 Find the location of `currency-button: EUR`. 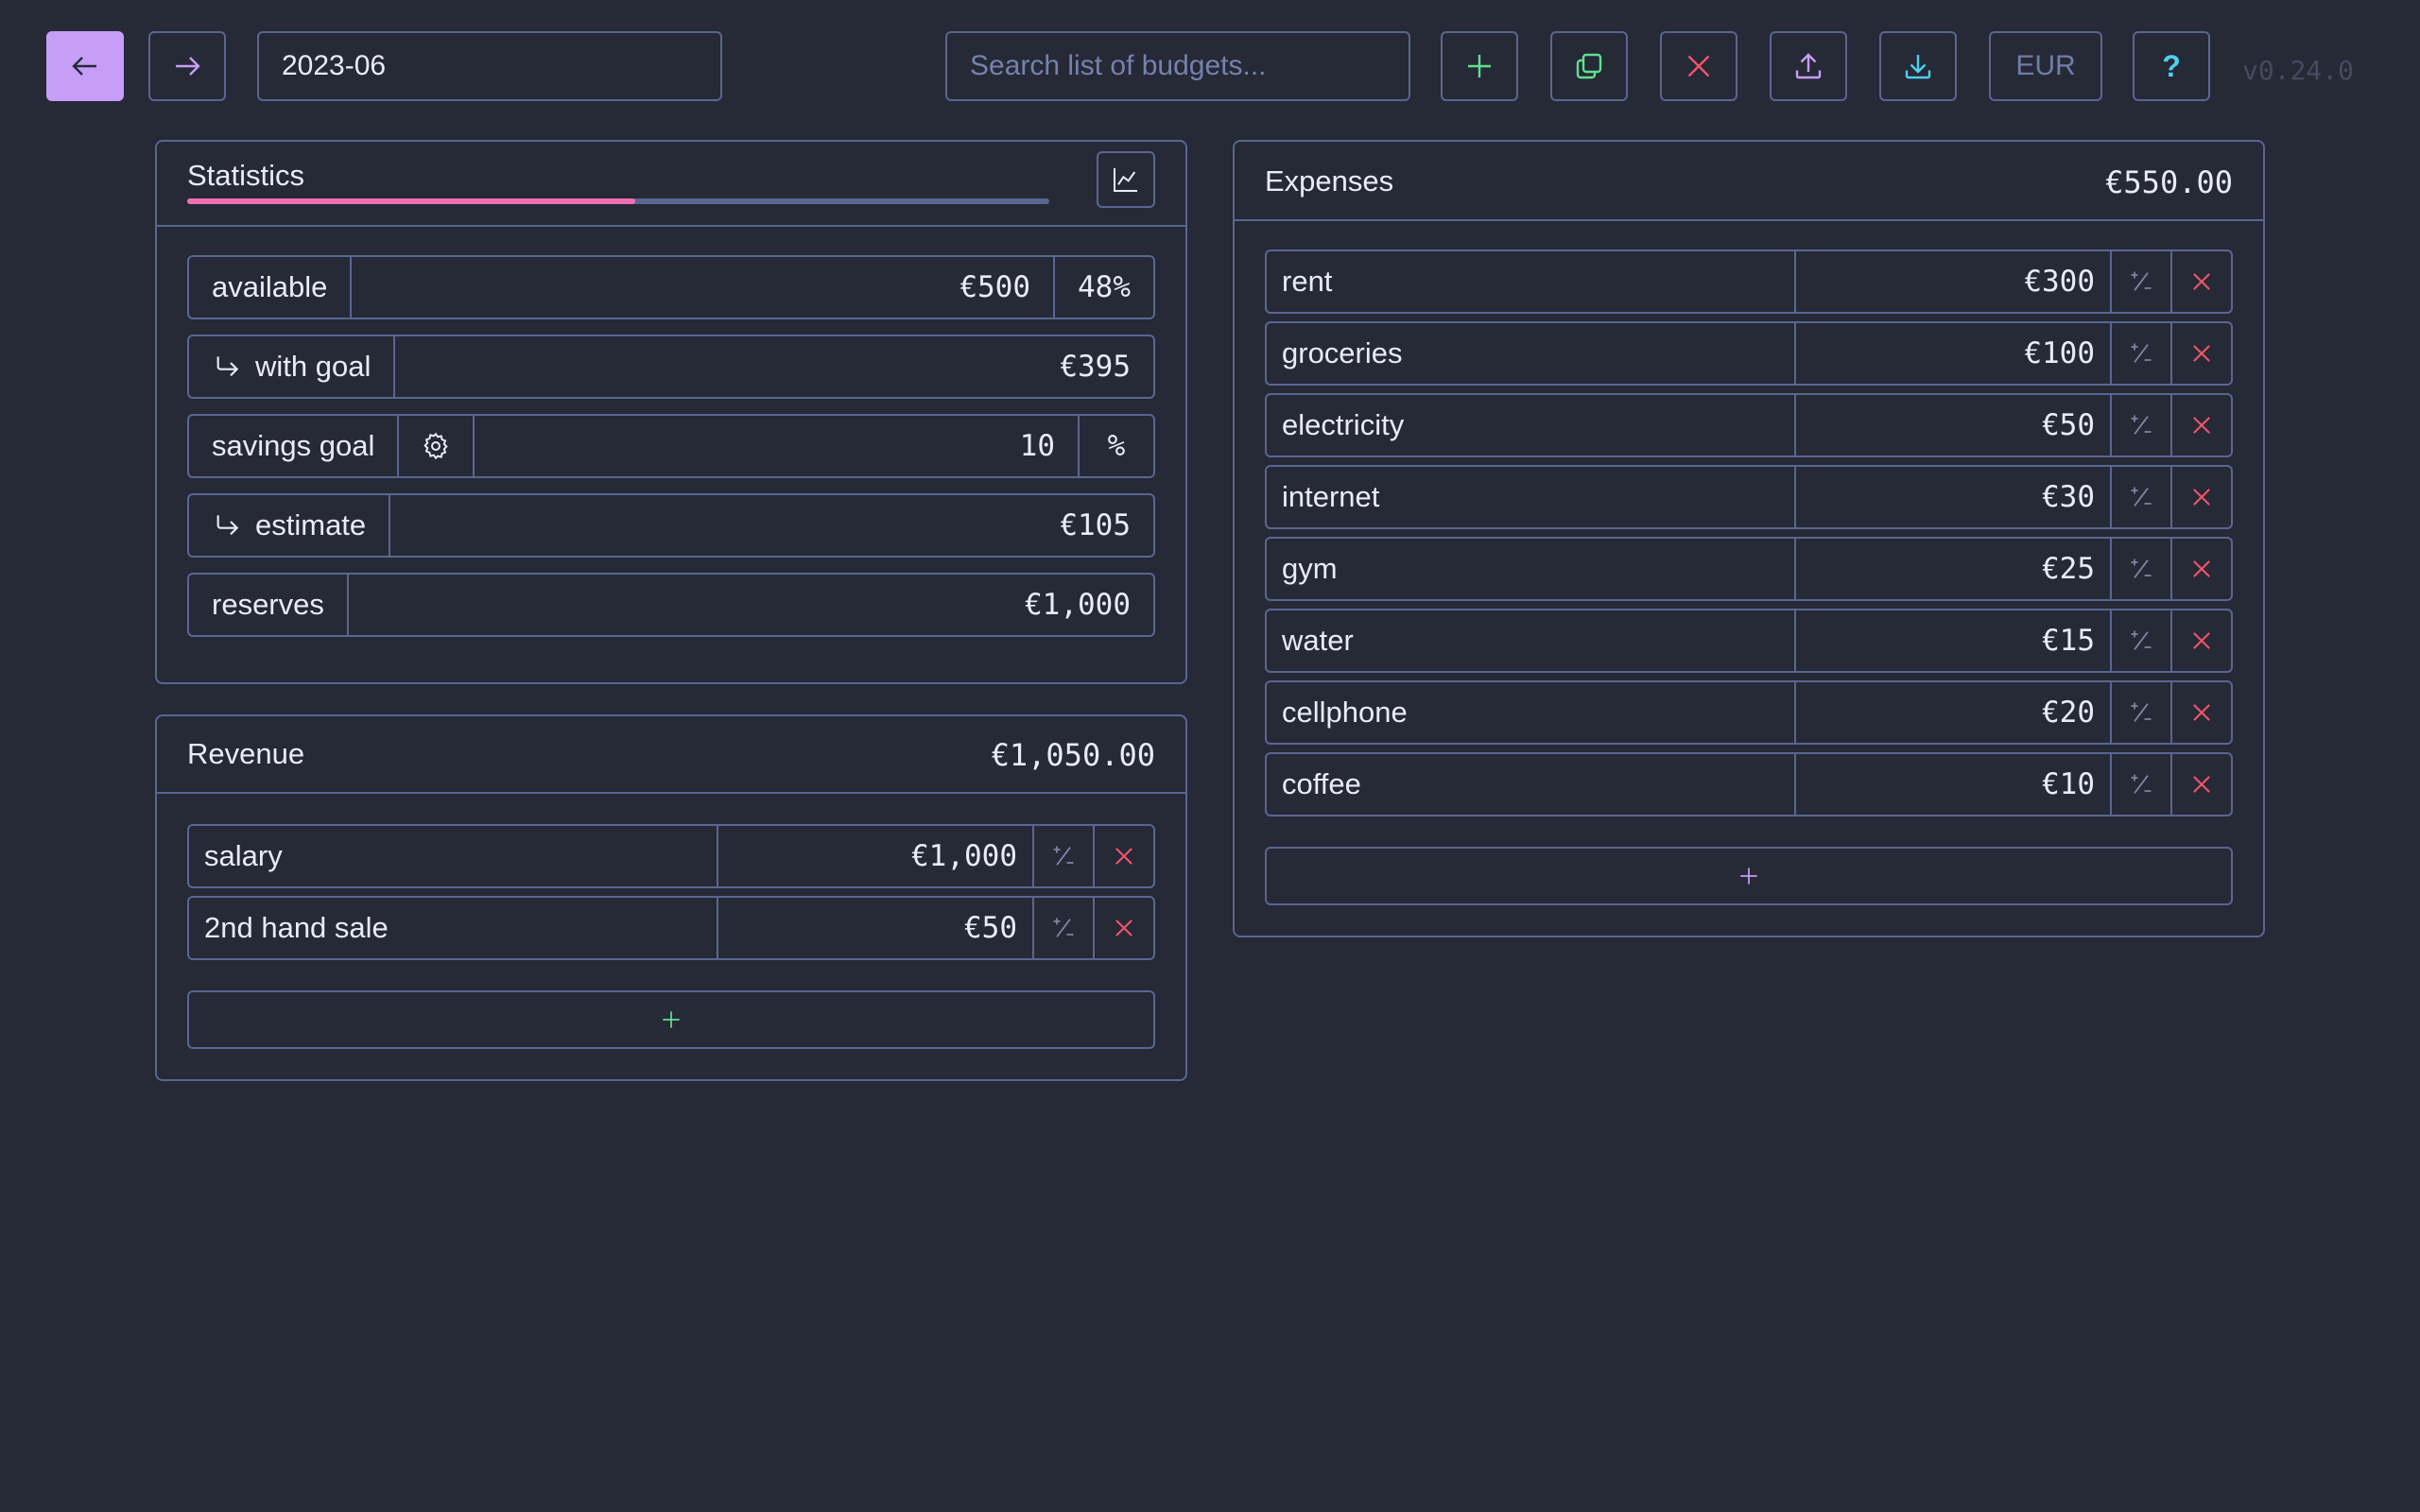

currency-button: EUR is located at coordinates (2045, 66).